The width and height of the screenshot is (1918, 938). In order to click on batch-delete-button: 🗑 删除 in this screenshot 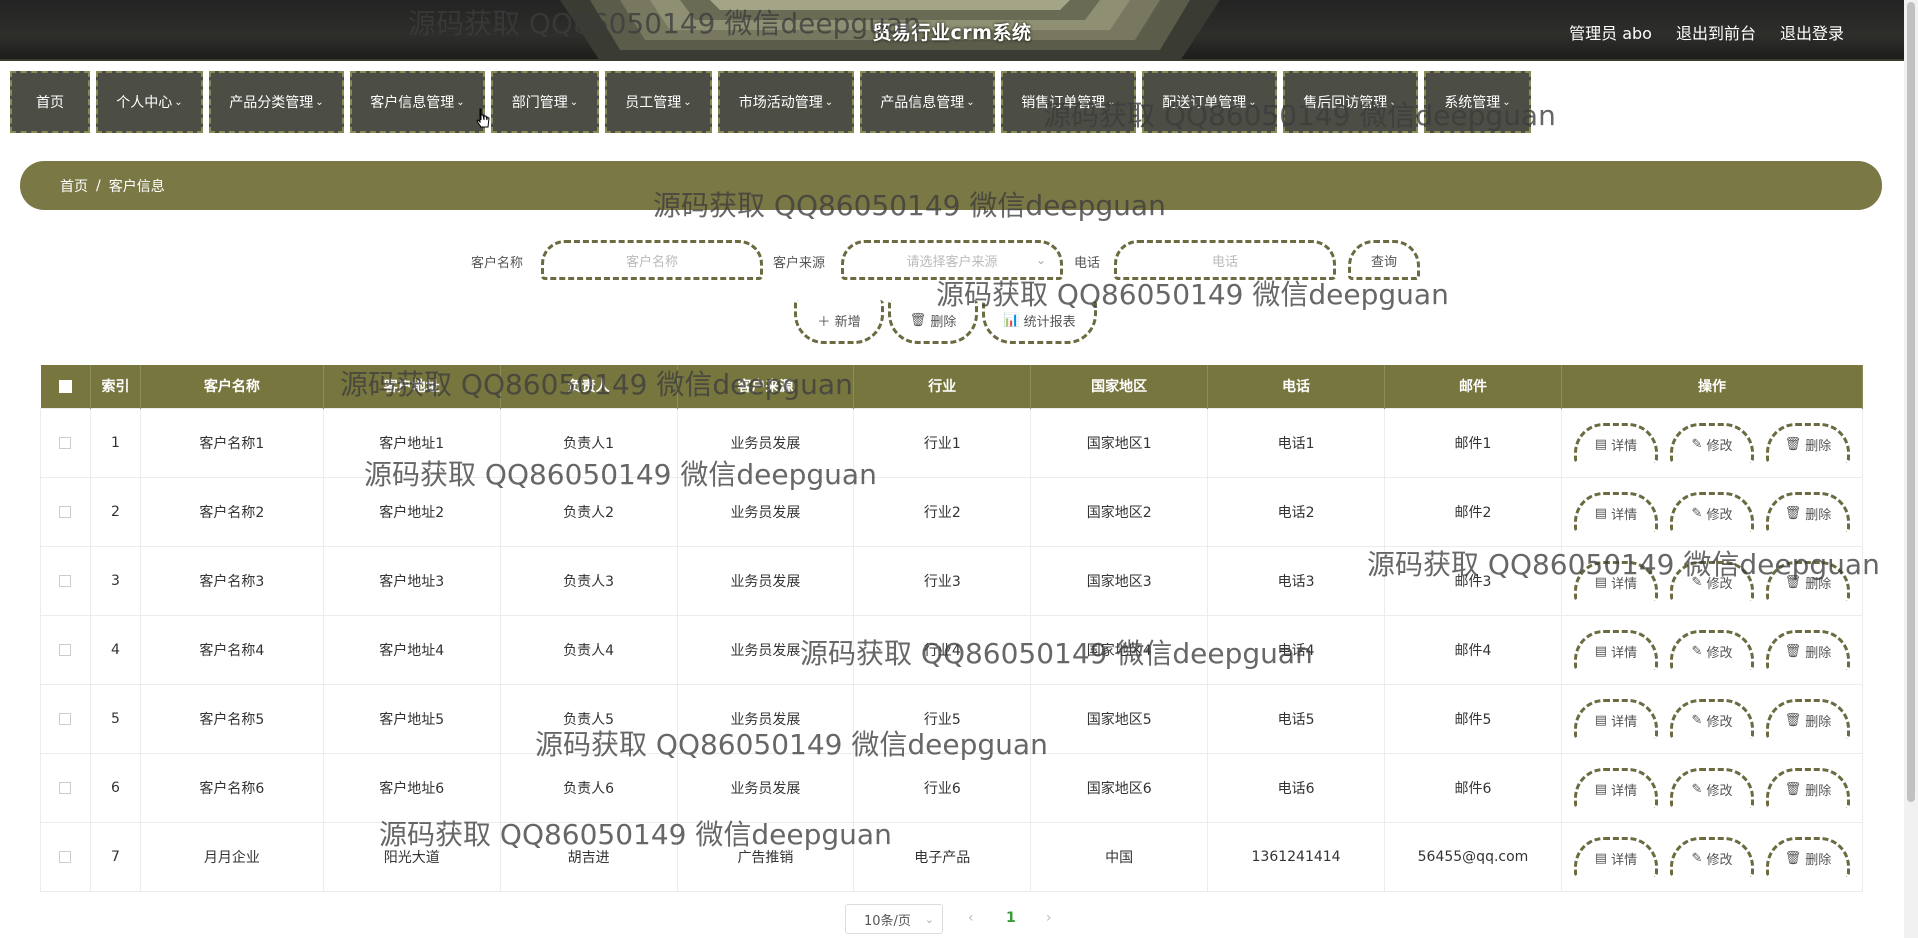, I will do `click(933, 322)`.